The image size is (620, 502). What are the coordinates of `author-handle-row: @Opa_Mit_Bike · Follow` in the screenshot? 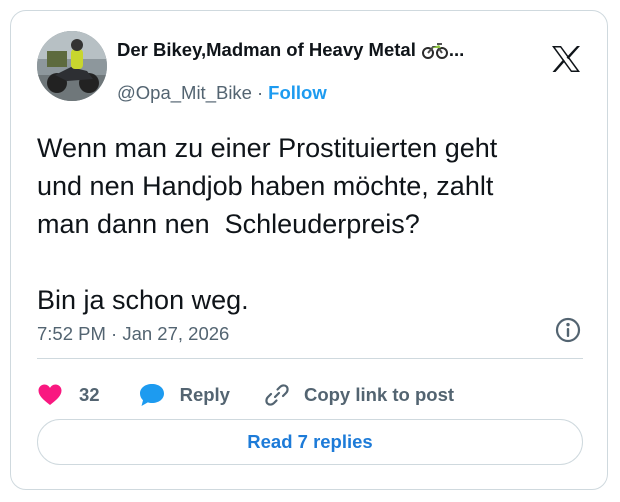 It's located at (222, 93).